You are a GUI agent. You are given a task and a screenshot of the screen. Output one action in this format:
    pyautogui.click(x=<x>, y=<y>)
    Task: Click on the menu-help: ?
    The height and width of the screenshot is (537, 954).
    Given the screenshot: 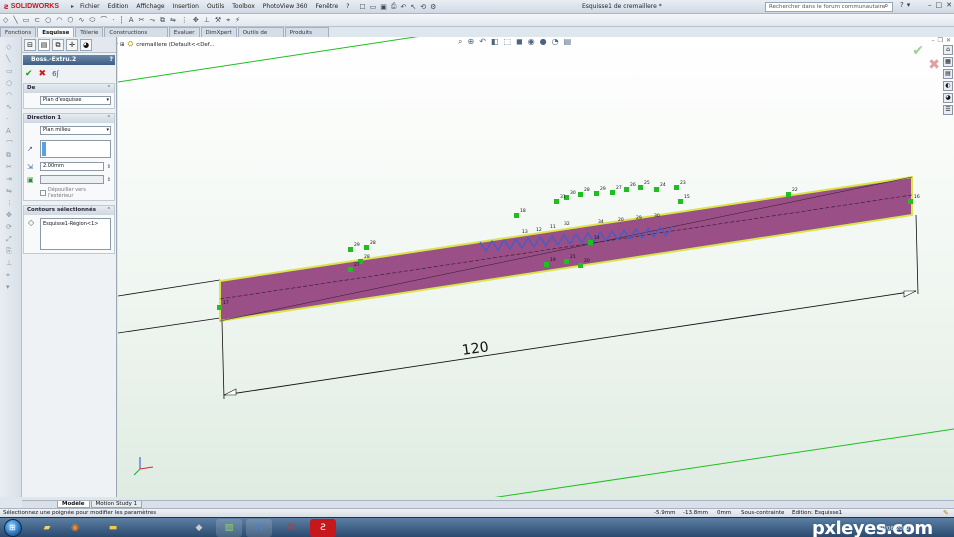 What is the action you would take?
    pyautogui.click(x=347, y=7)
    